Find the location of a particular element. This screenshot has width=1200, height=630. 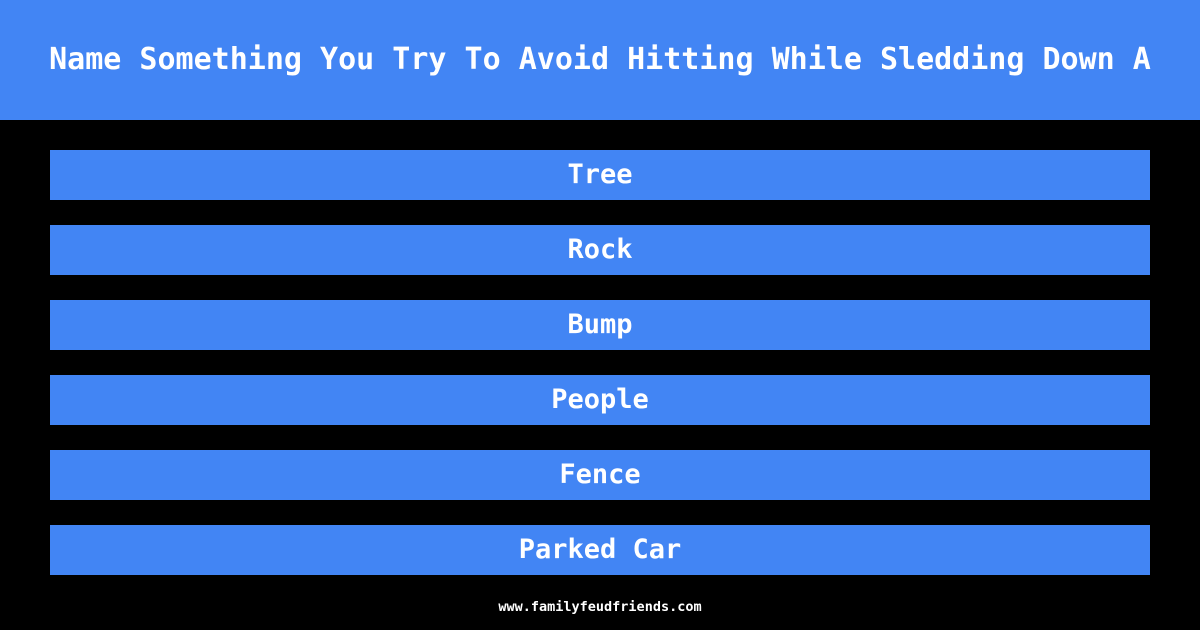

answer-row: Tree is located at coordinates (600, 175).